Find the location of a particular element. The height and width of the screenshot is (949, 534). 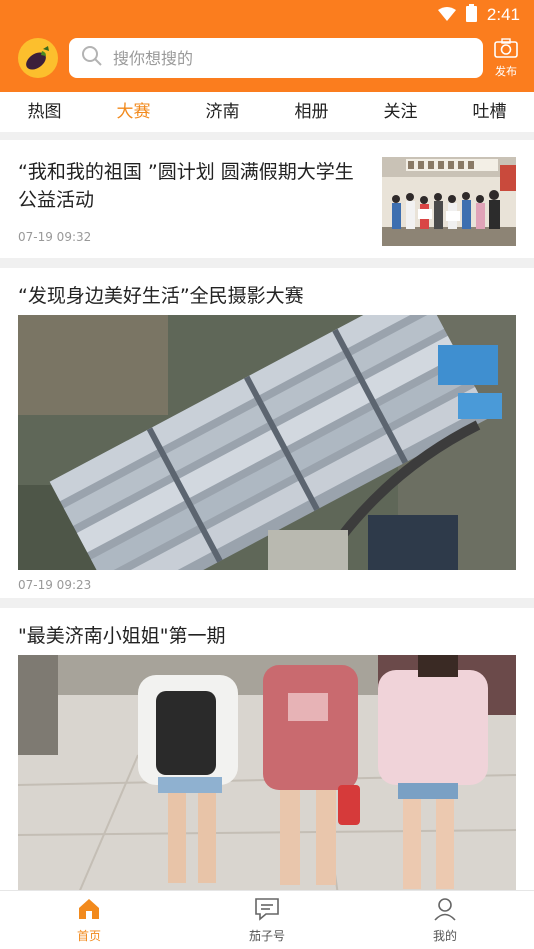

home-icon is located at coordinates (89, 910).